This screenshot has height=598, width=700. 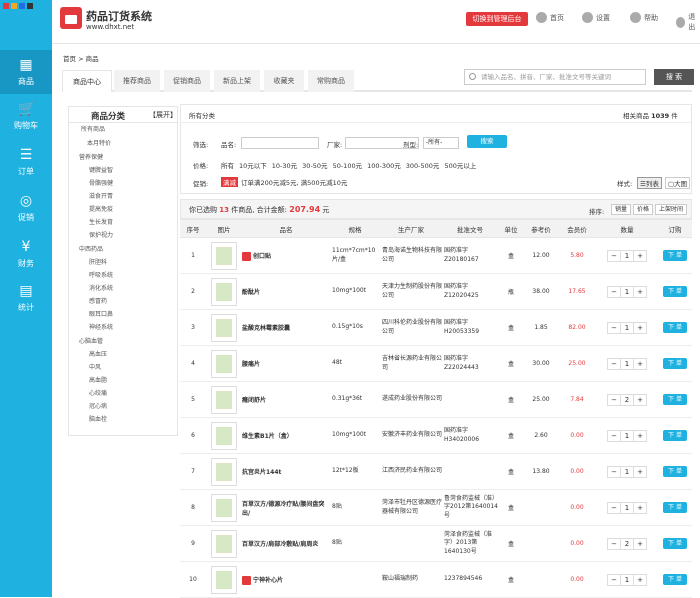 I want to click on category-item: 心绞痛, so click(x=98, y=392).